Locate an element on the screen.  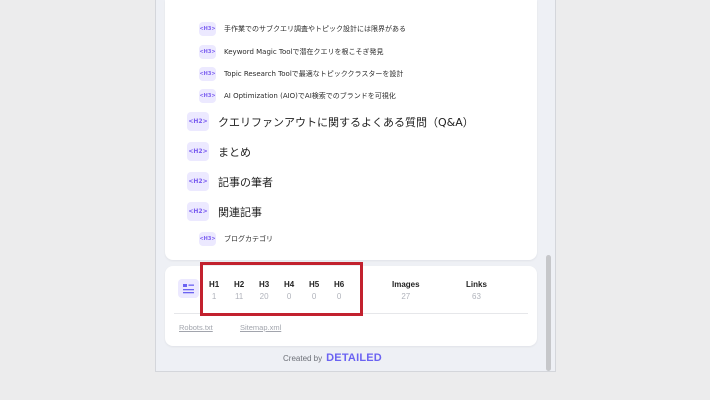
outline-item: <H2> 記事の筆者 is located at coordinates (230, 181).